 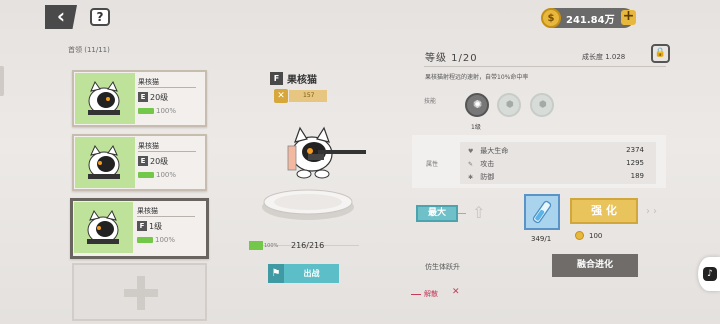 What do you see at coordinates (308, 245) in the screenshot?
I see `hero-hp-value: 216/216` at bounding box center [308, 245].